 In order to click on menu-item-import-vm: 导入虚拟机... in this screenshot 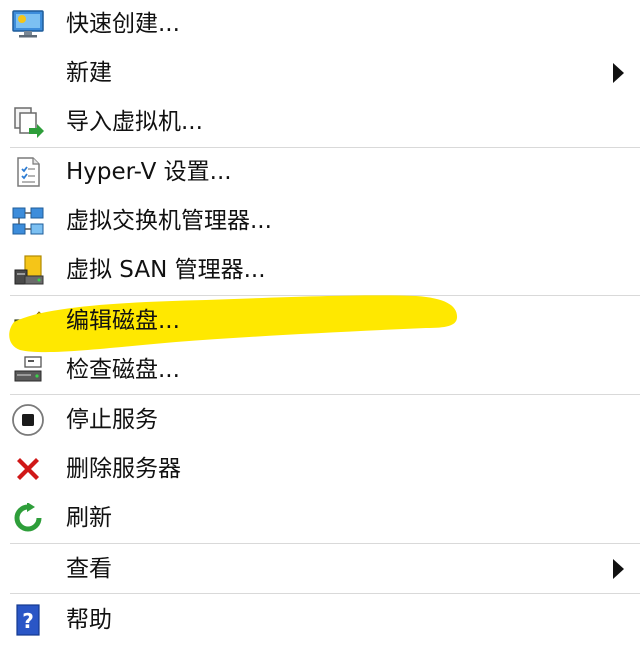, I will do `click(320, 122)`.